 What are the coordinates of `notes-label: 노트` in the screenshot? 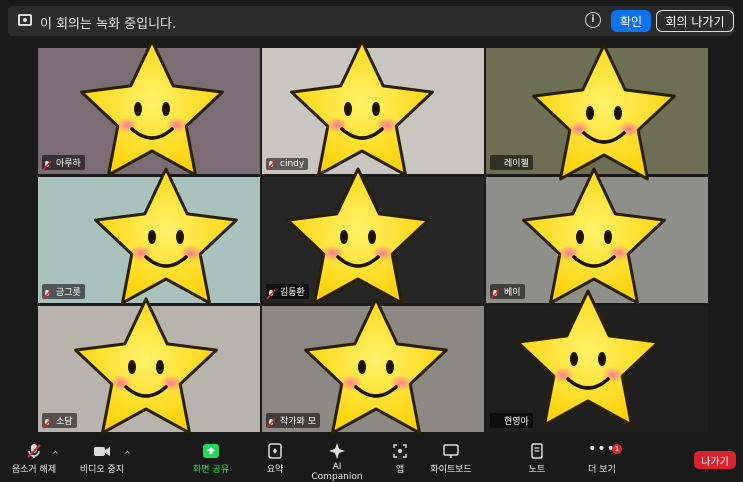 It's located at (537, 470).